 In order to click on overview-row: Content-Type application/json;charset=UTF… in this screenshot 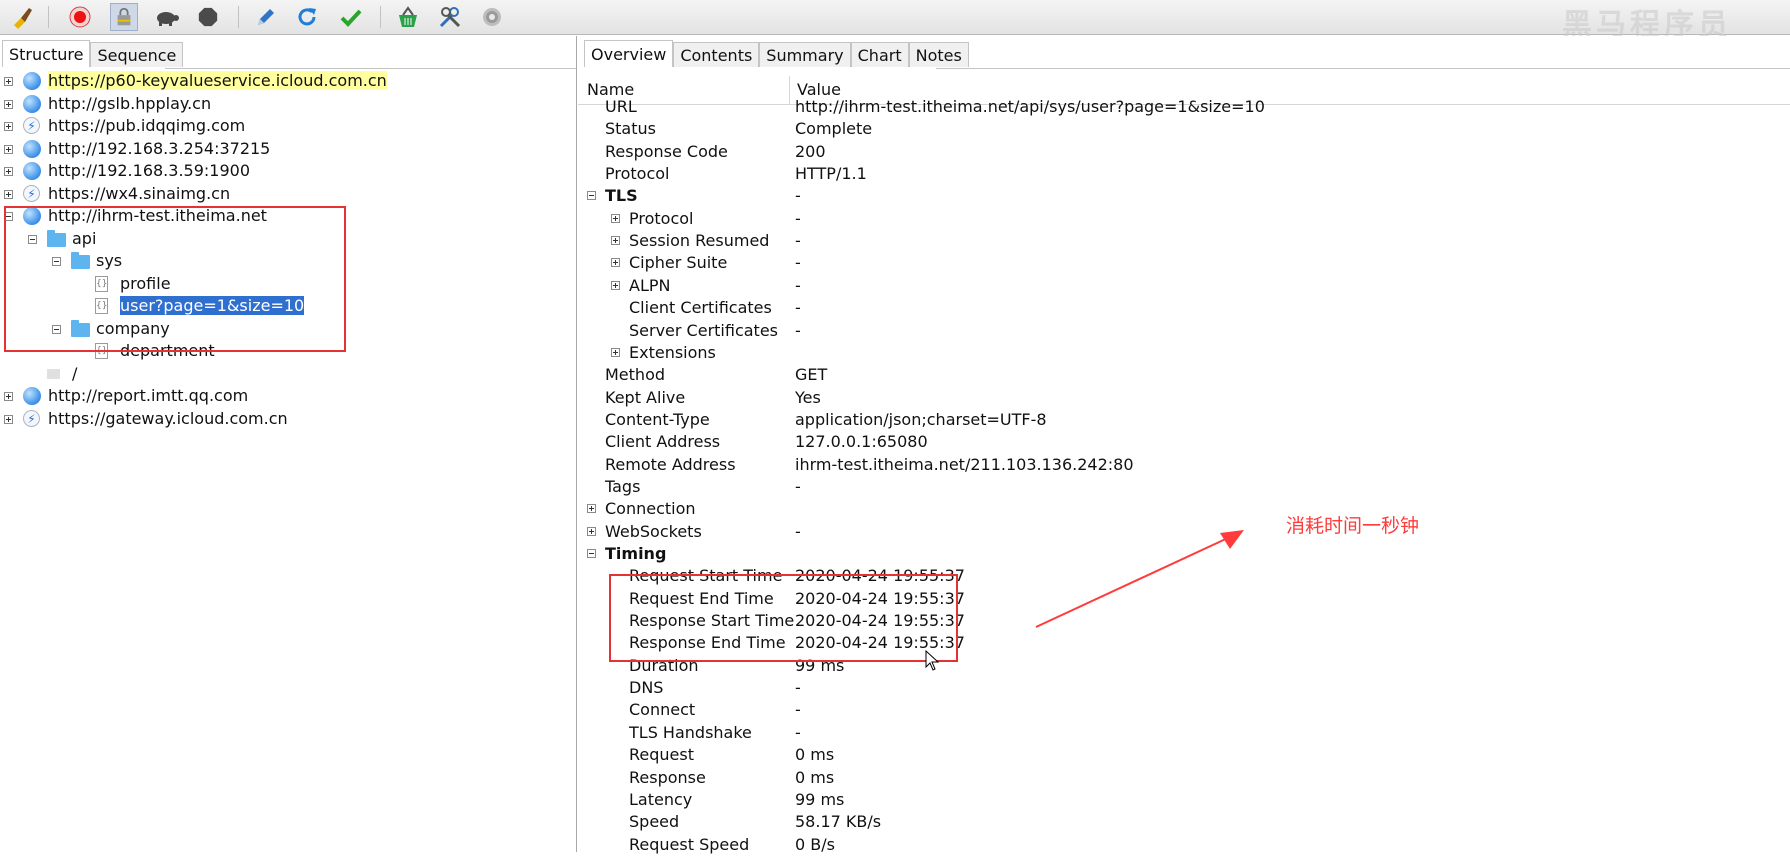, I will do `click(1184, 420)`.